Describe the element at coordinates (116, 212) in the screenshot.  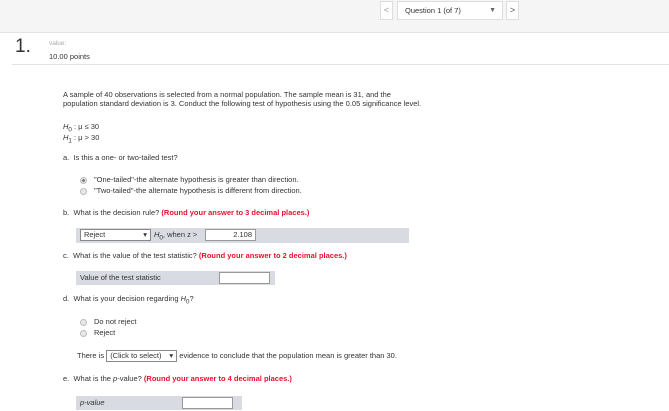
I see `question-text: What is the decision rule?` at that location.